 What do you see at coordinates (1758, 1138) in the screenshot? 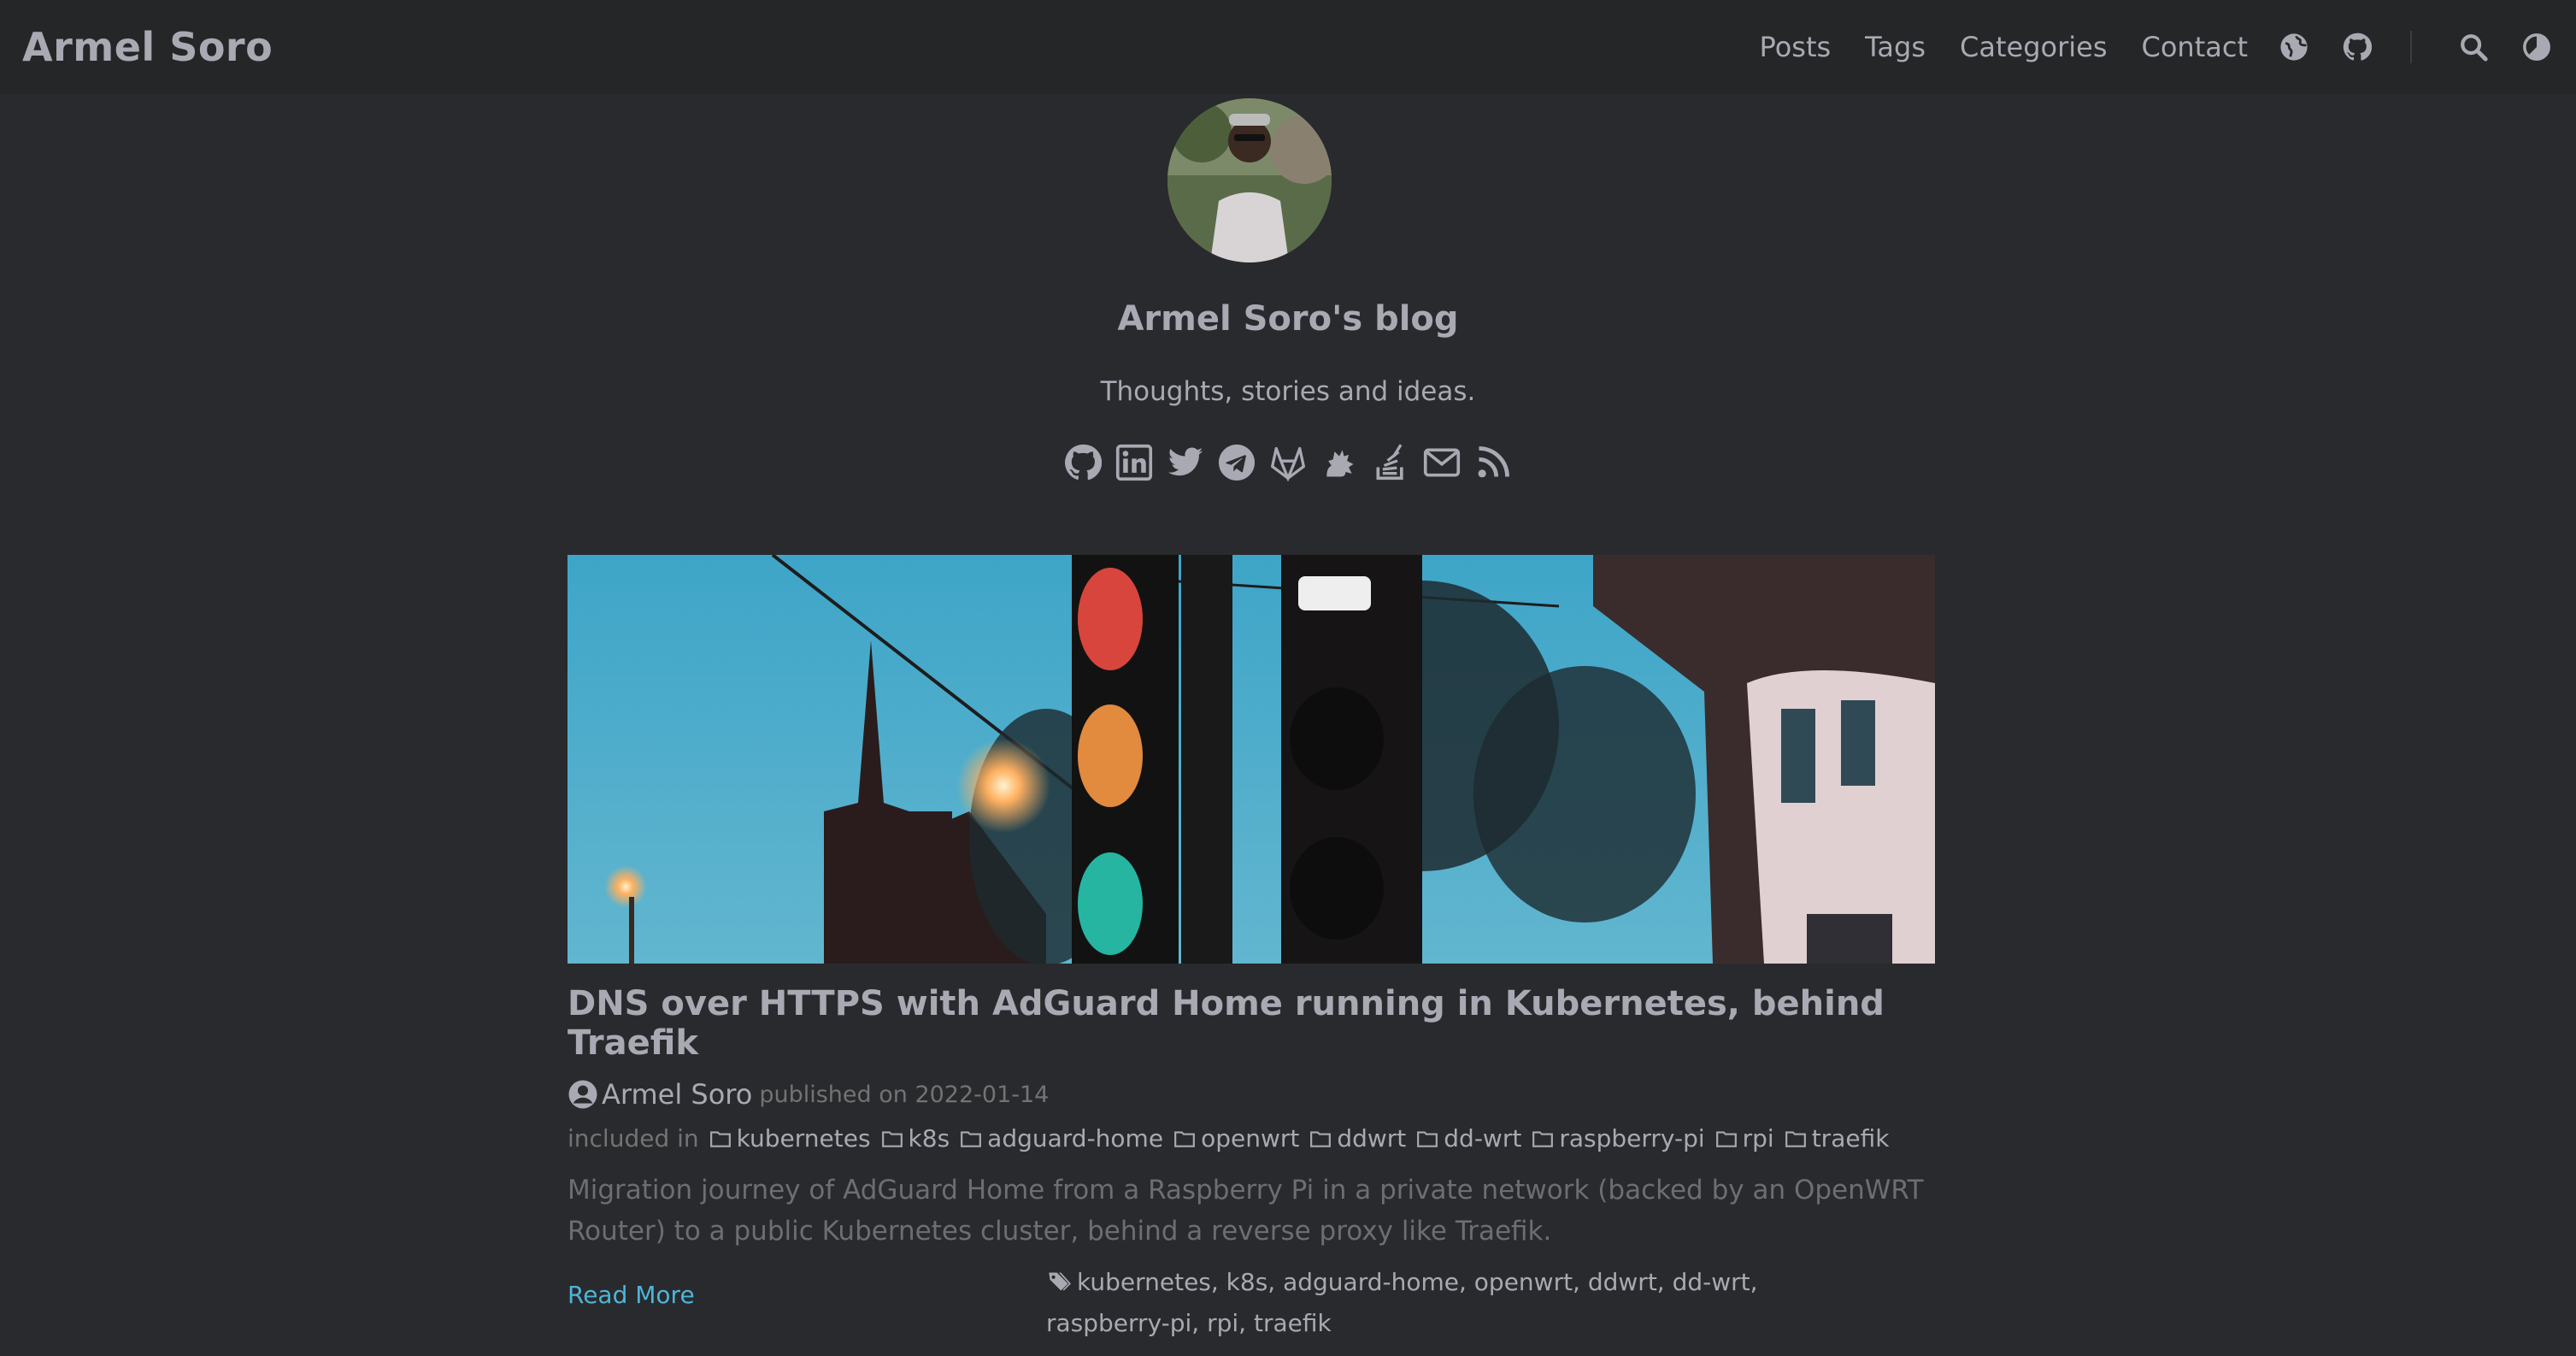
I see `category-label: rpi` at bounding box center [1758, 1138].